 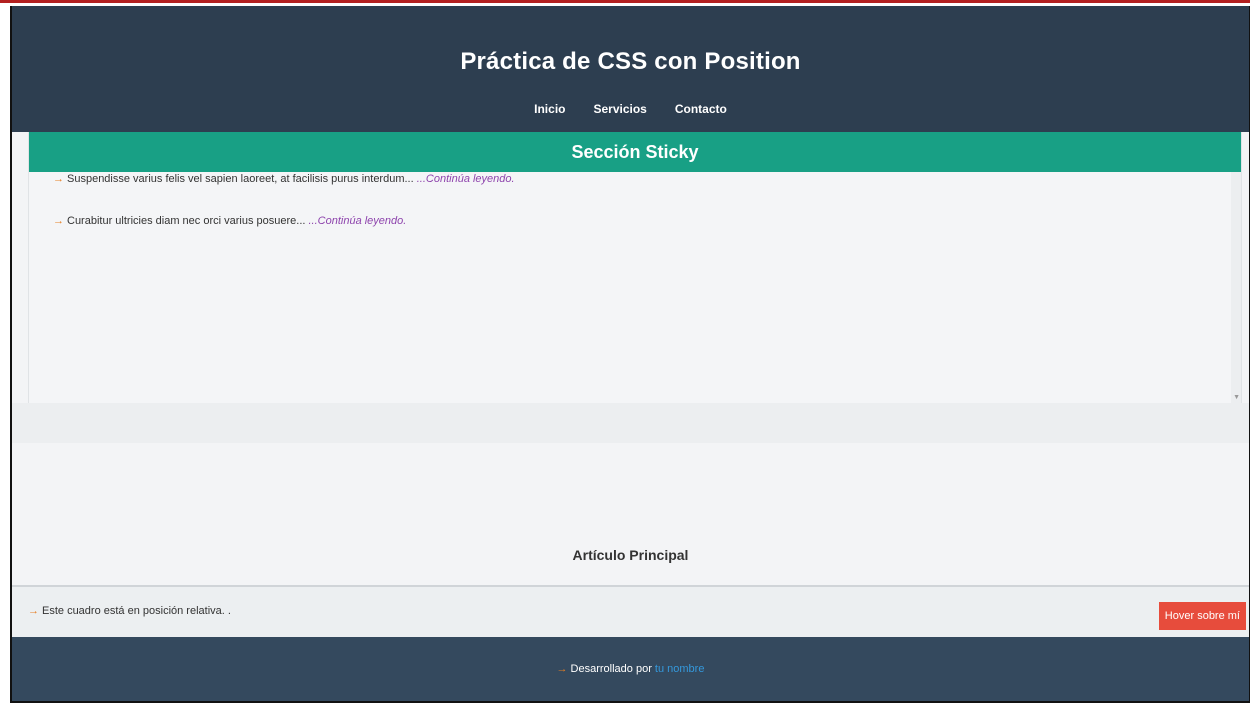 What do you see at coordinates (680, 669) in the screenshot?
I see `author-link: tu nombre` at bounding box center [680, 669].